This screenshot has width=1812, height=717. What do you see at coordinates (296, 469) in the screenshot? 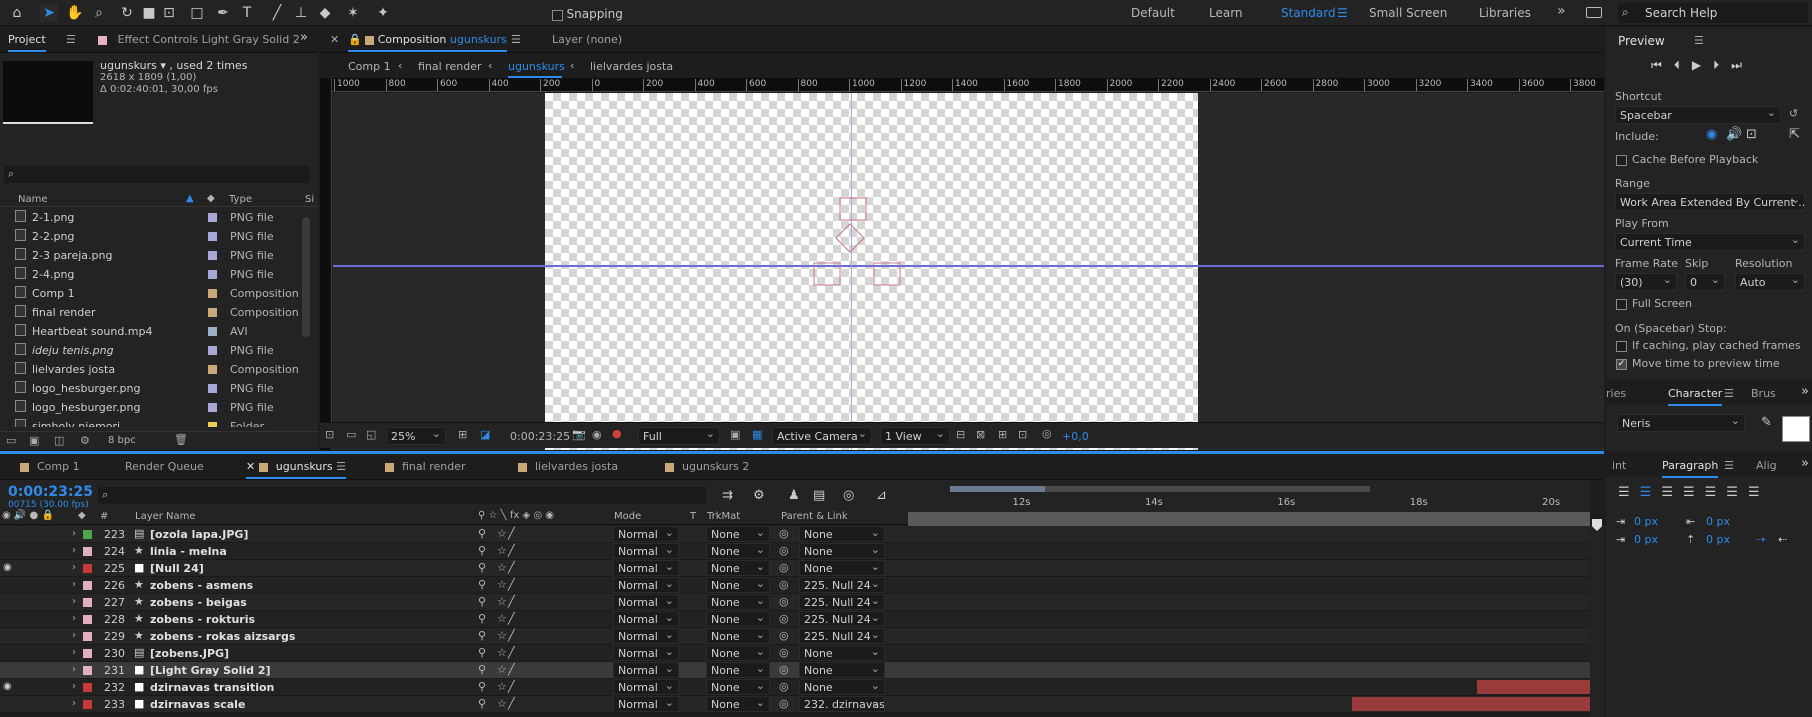
I see `timeline-tab: ✕ ugunskurs ☰` at bounding box center [296, 469].